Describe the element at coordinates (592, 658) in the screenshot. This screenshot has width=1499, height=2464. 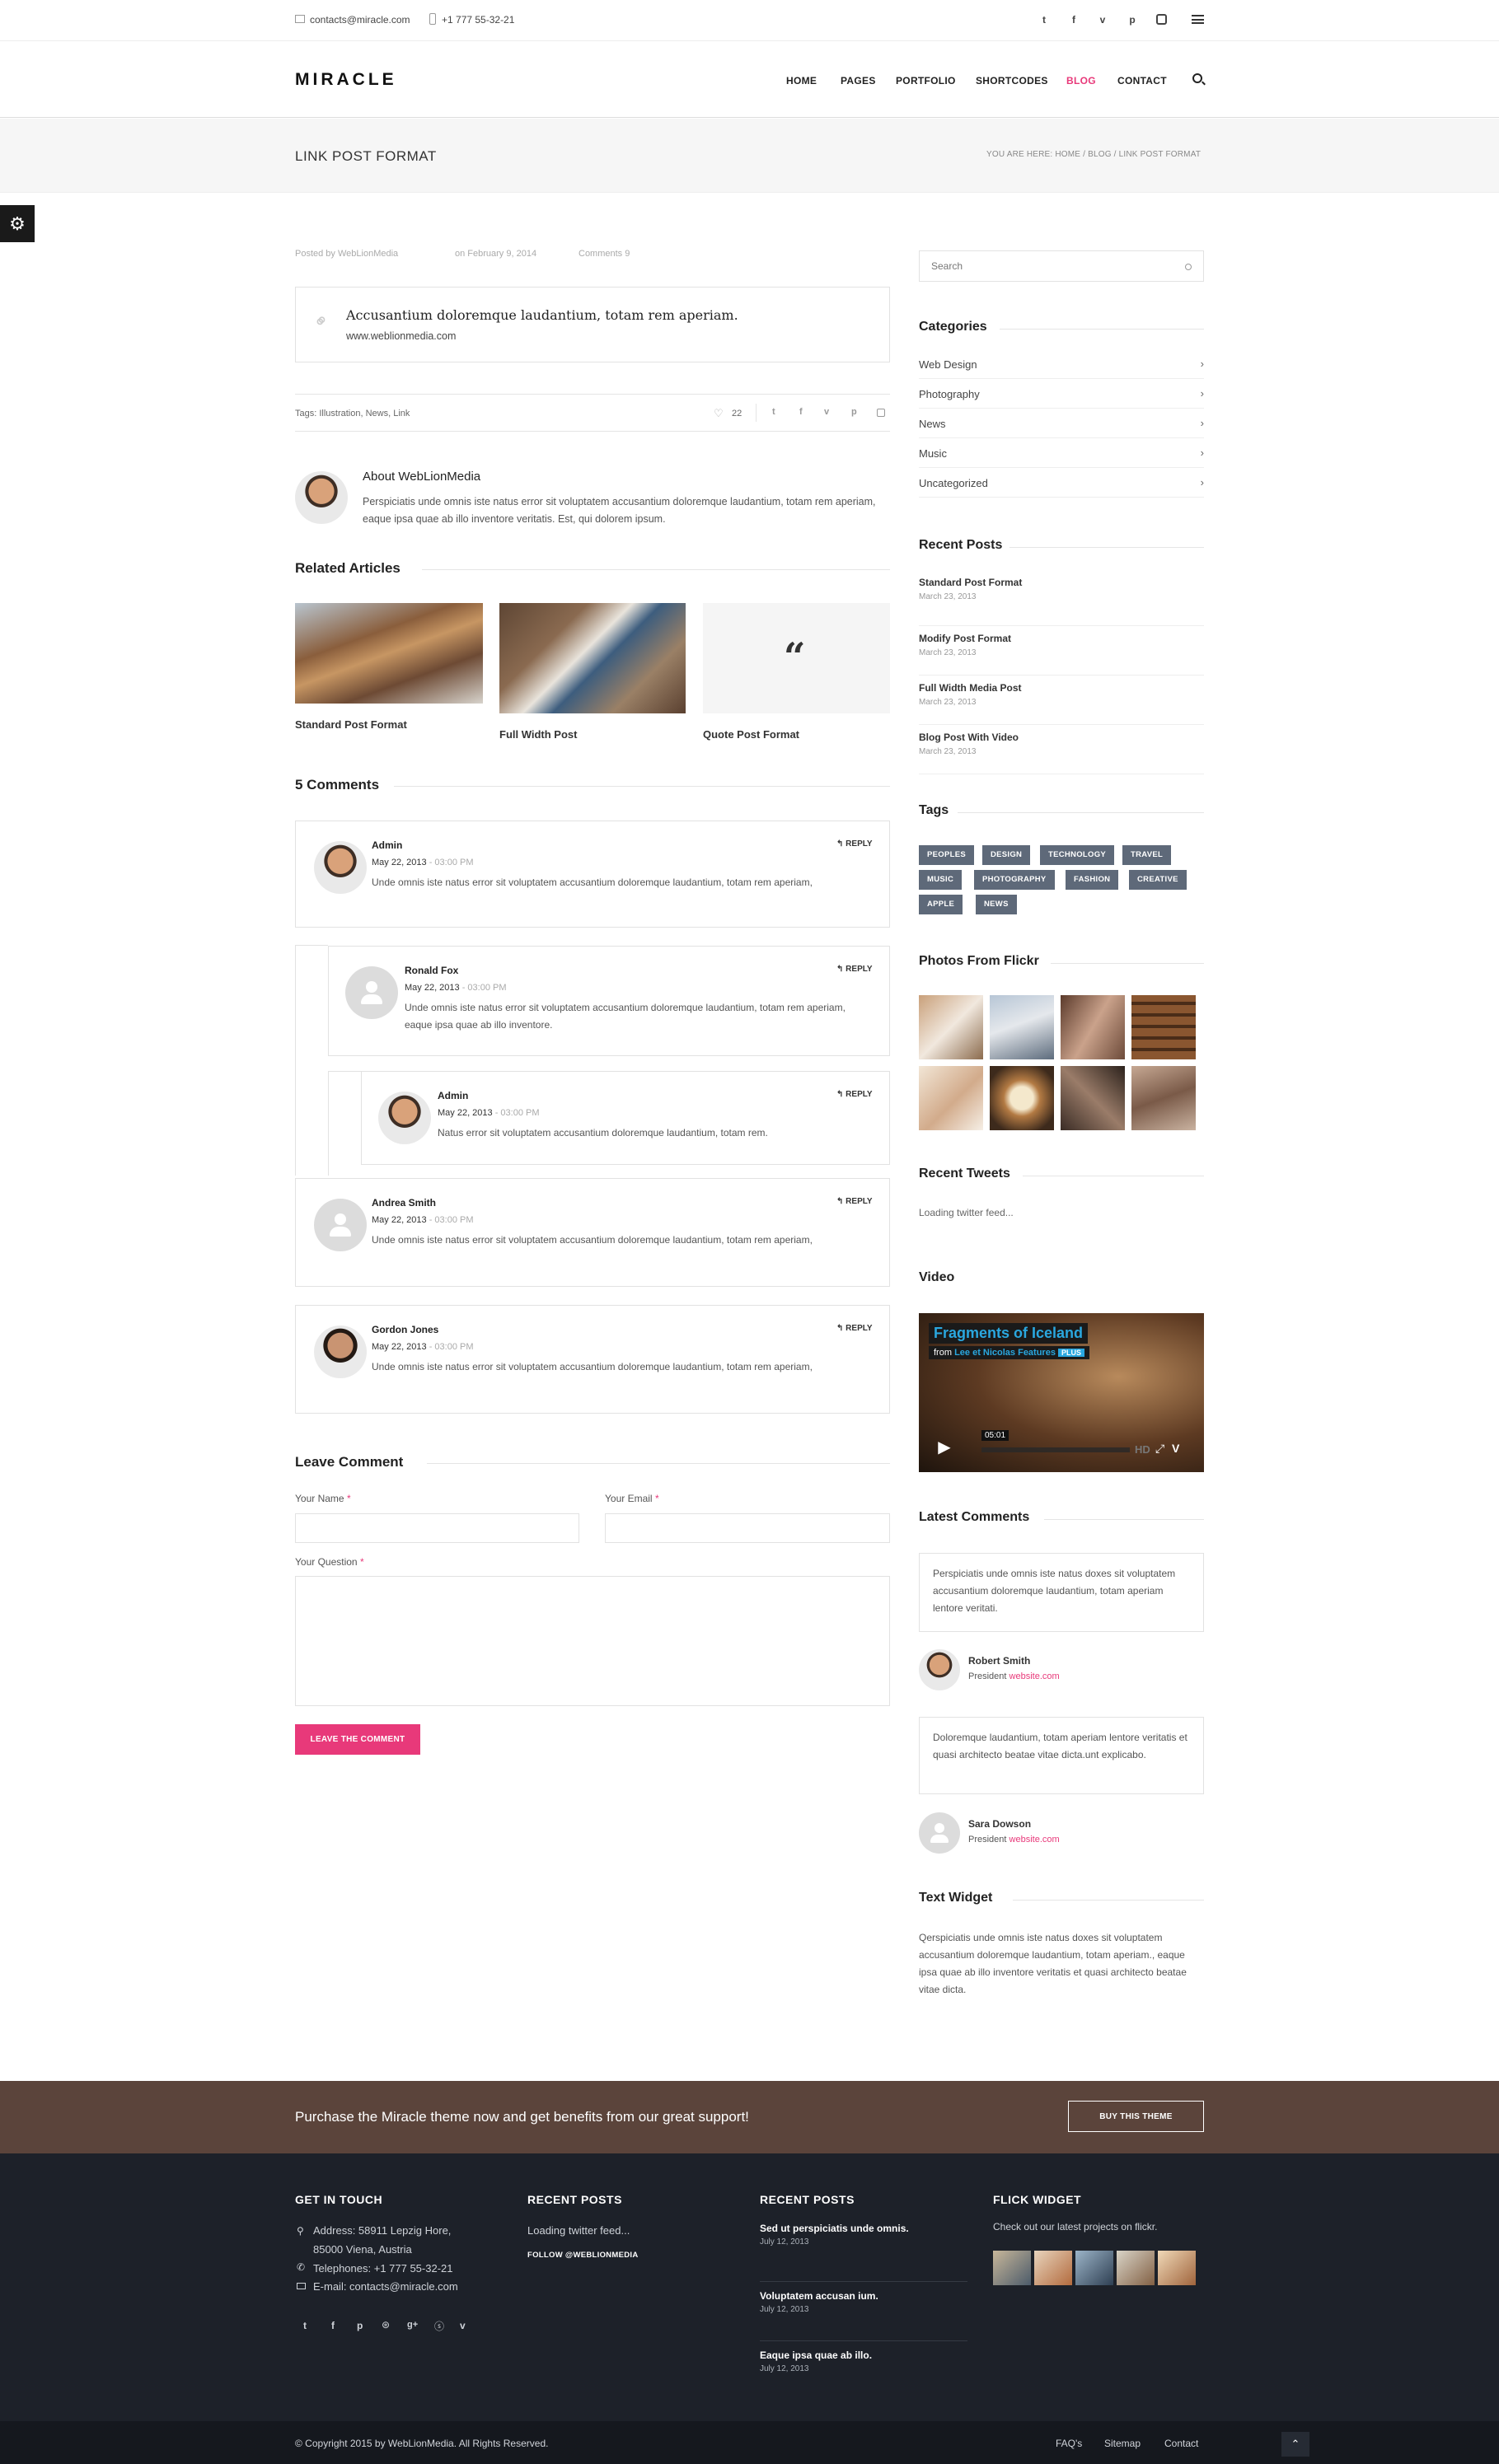
I see `related-image-desk` at that location.